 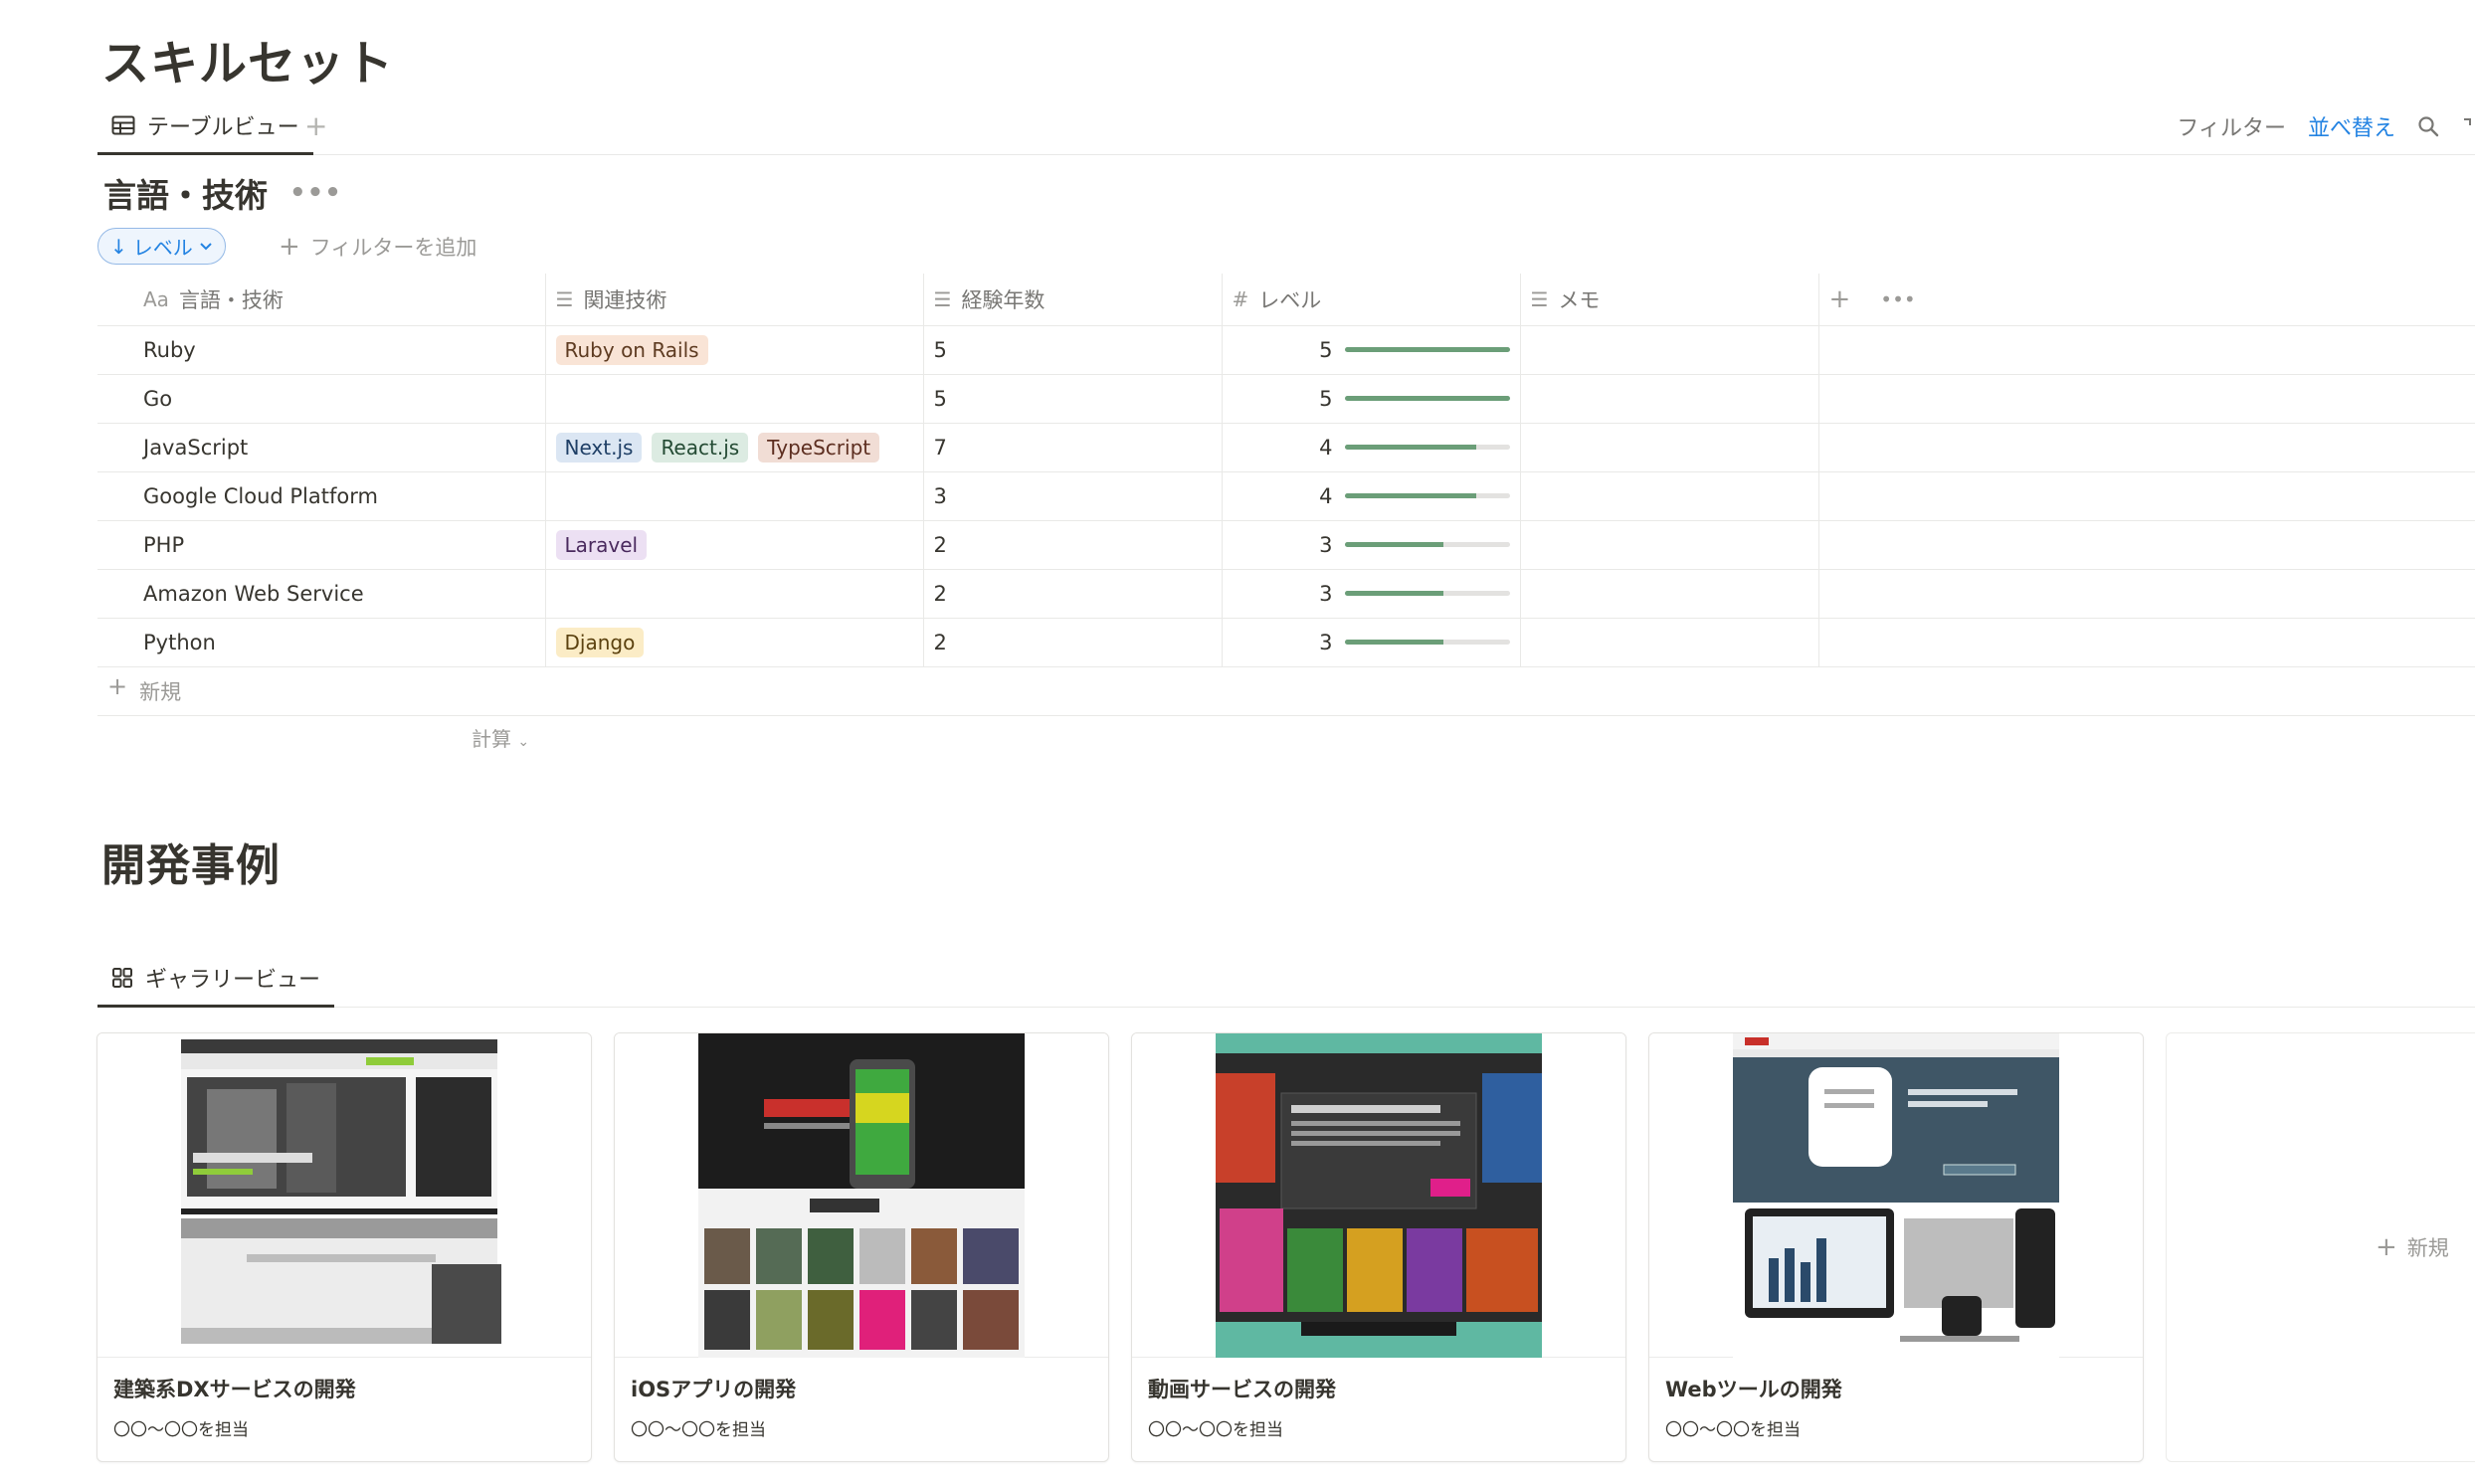 I want to click on table-row: Amazon Web Service 2 3, so click(x=1286, y=594).